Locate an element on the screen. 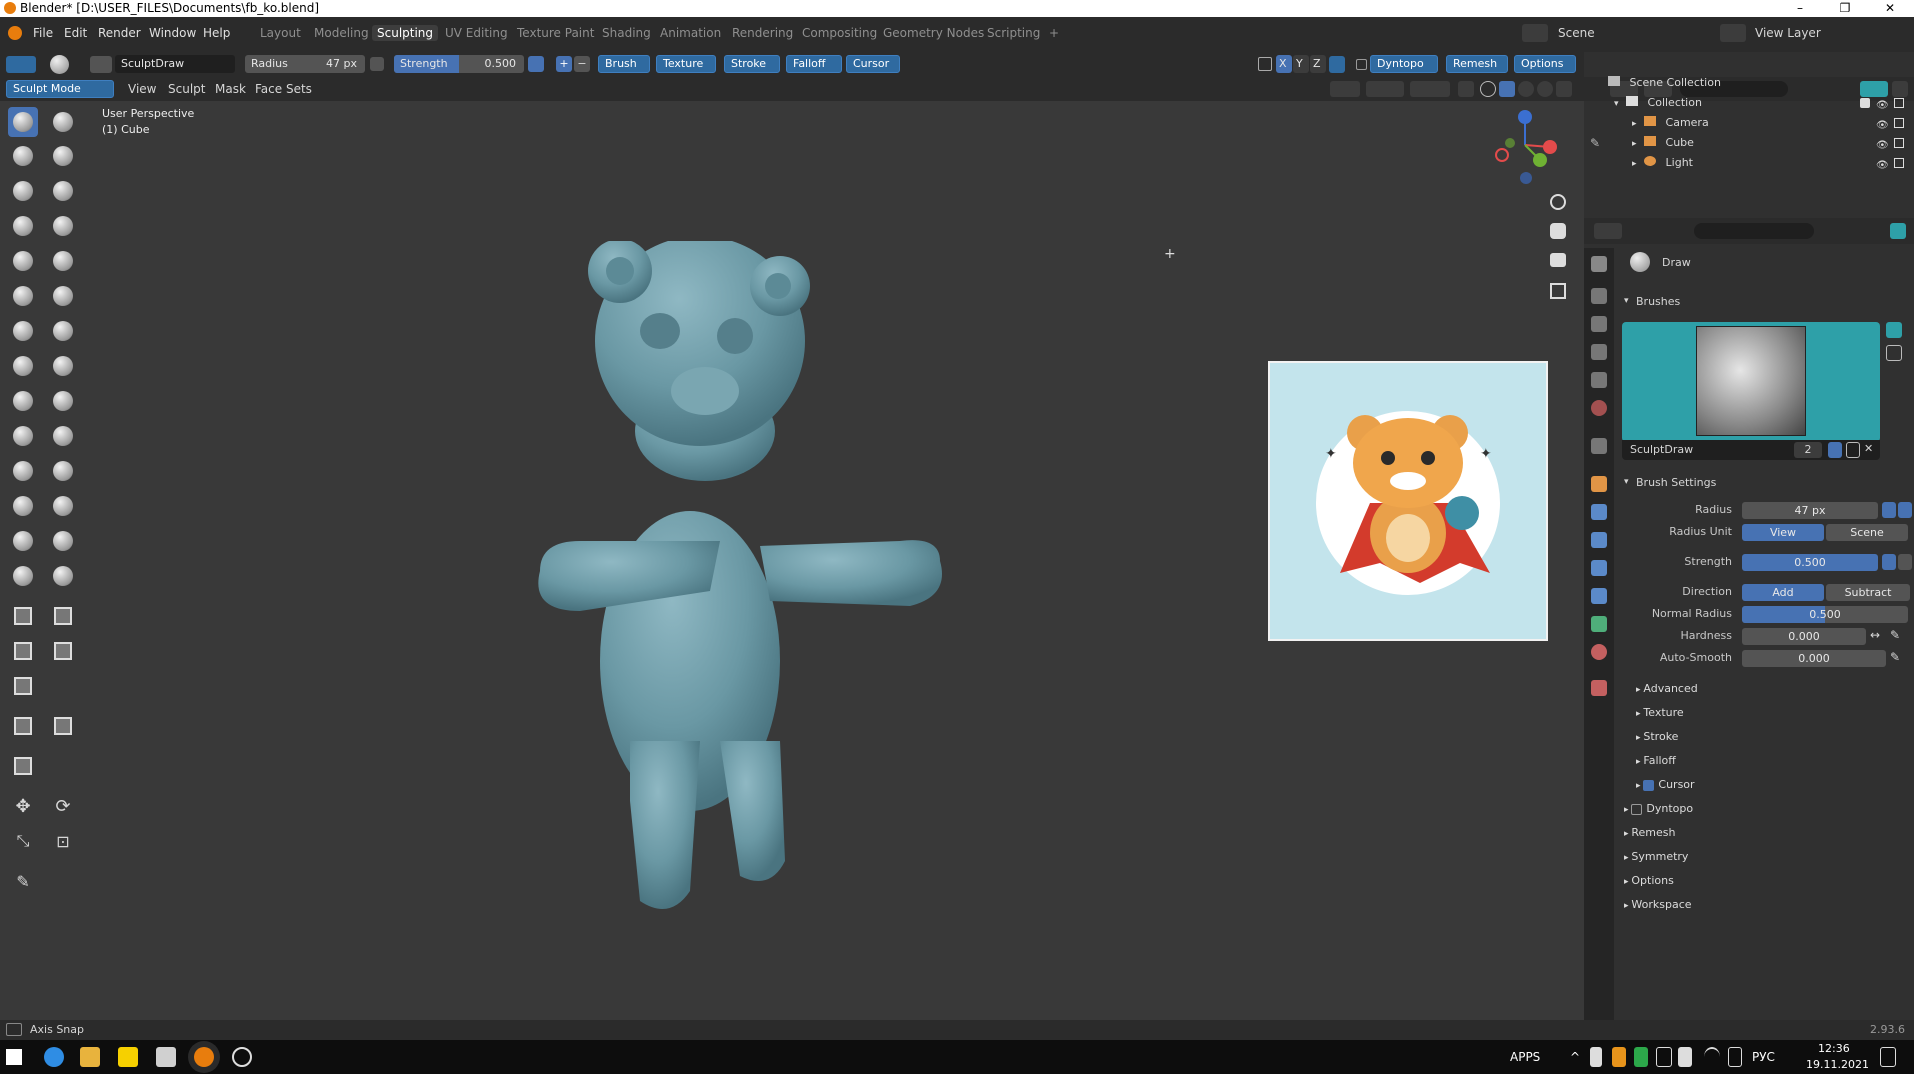 This screenshot has width=1914, height=1074. visibility-icon is located at coordinates (1345, 89).